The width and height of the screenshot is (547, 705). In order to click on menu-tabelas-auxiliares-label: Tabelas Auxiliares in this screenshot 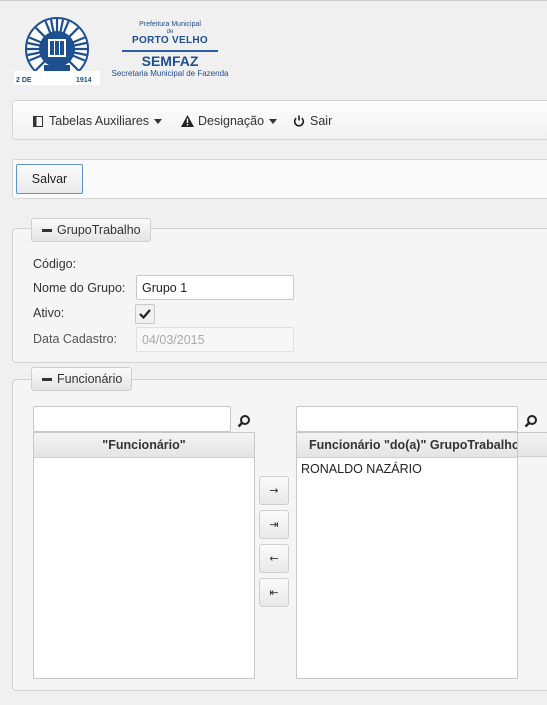, I will do `click(99, 121)`.